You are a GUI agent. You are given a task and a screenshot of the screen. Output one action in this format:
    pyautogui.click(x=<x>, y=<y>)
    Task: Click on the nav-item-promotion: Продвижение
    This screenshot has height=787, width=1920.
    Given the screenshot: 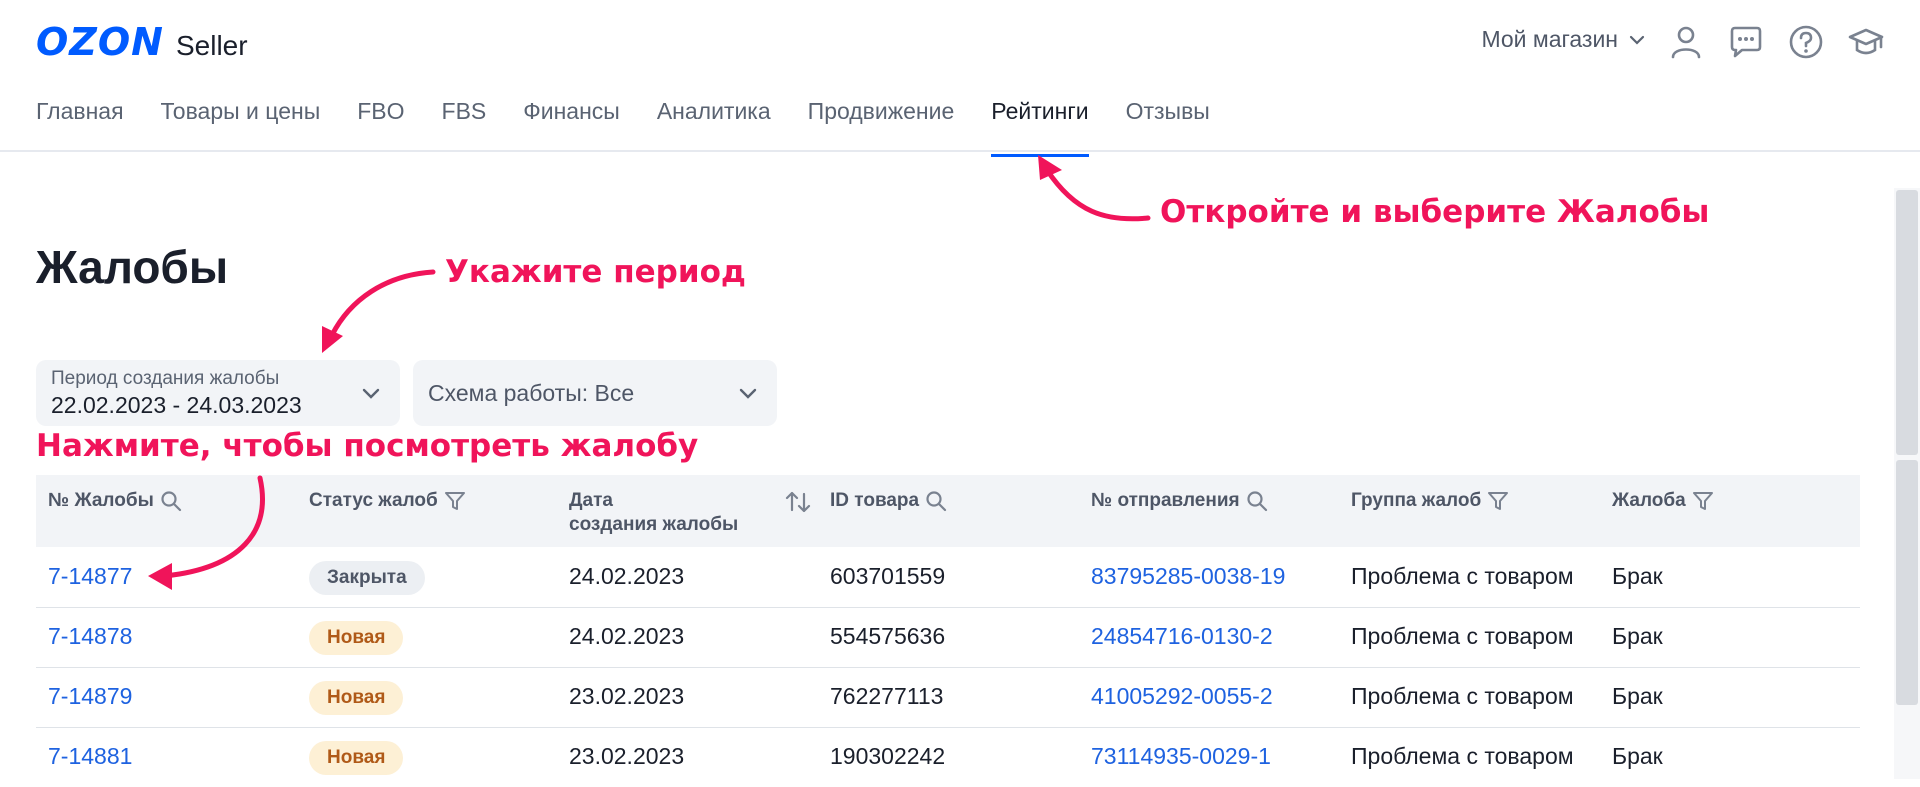 What is the action you would take?
    pyautogui.click(x=881, y=126)
    